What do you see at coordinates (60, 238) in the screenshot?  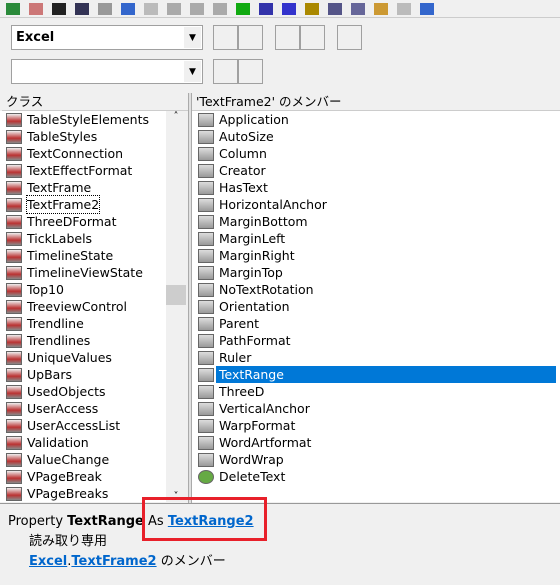 I see `class-label: TickLabels` at bounding box center [60, 238].